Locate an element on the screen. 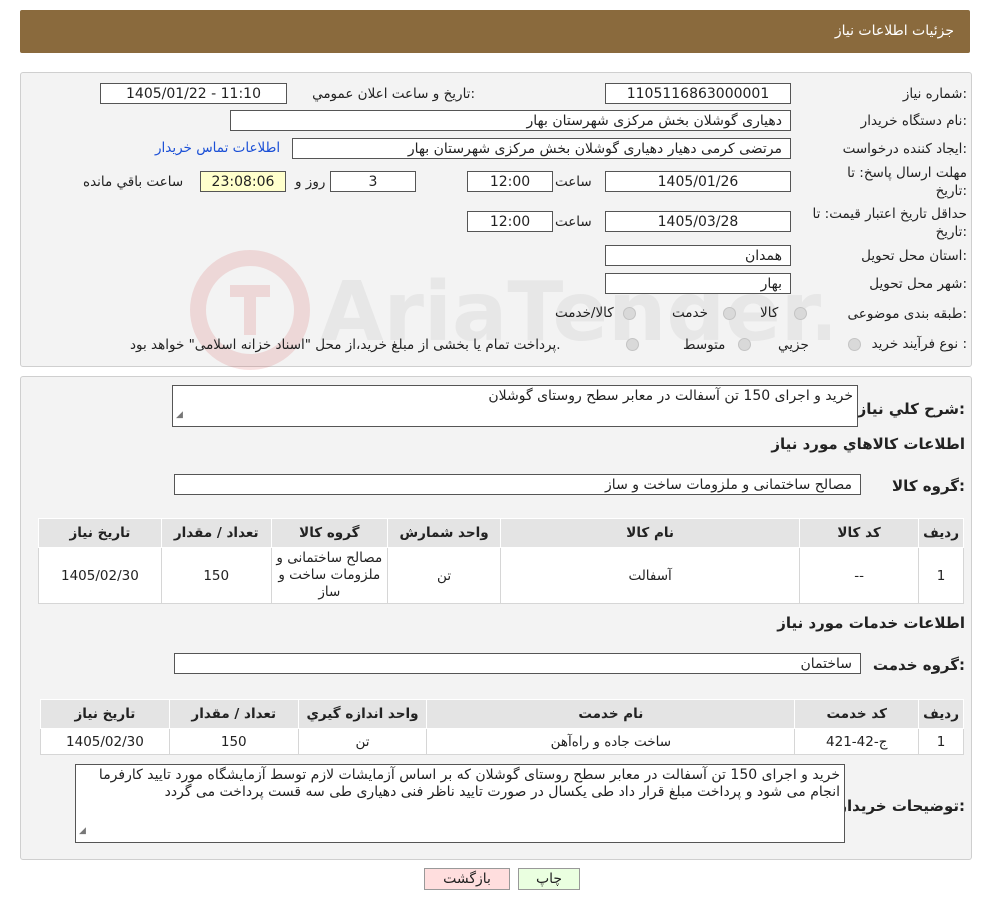 This screenshot has width=985, height=911. deadline-label: مهلت ارسال پاسخ: تا is located at coordinates (907, 173).